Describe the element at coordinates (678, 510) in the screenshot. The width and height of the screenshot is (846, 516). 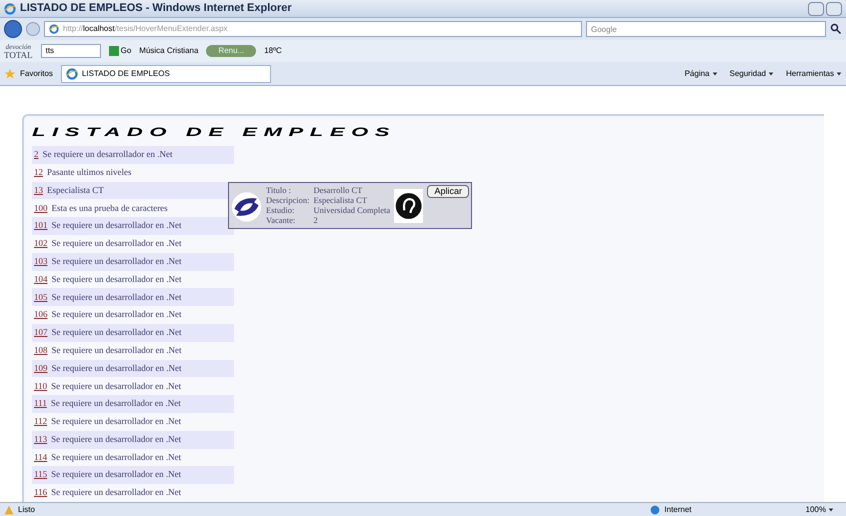
I see `zone-text: Internet` at that location.